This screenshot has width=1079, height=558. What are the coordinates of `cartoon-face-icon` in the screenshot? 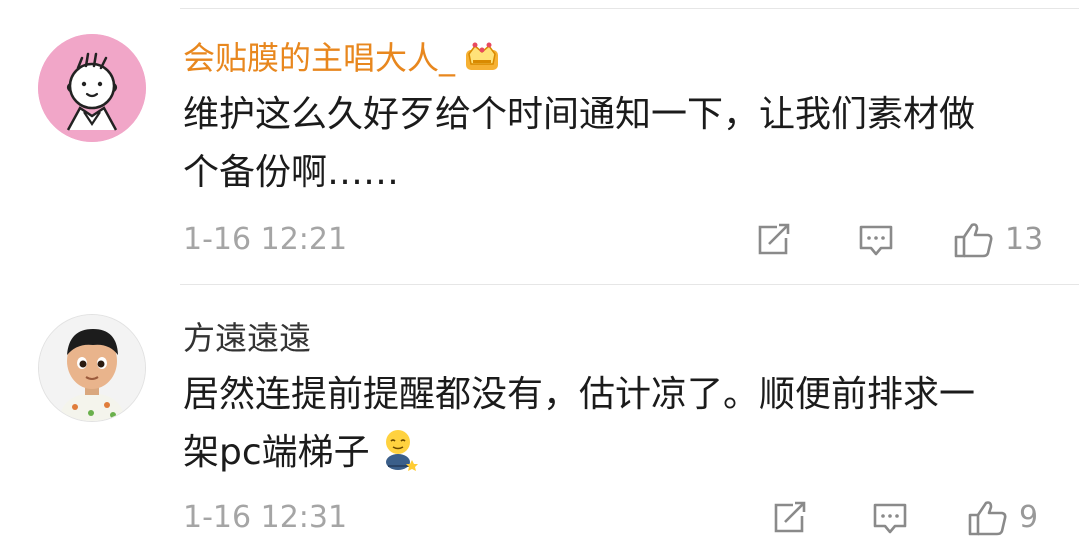 It's located at (92, 88).